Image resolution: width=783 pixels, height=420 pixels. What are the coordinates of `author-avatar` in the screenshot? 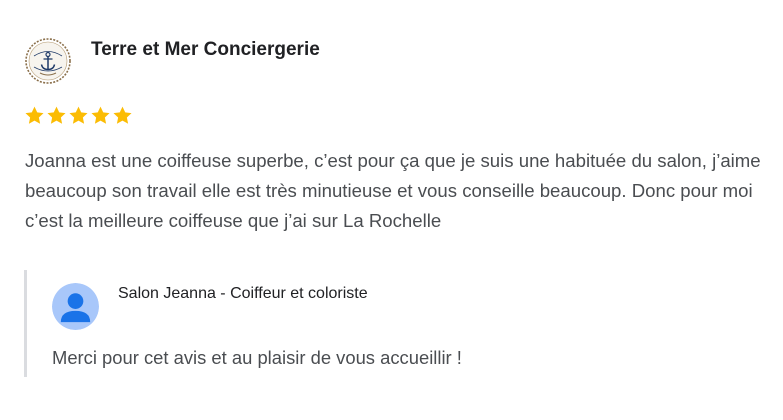 It's located at (48, 61).